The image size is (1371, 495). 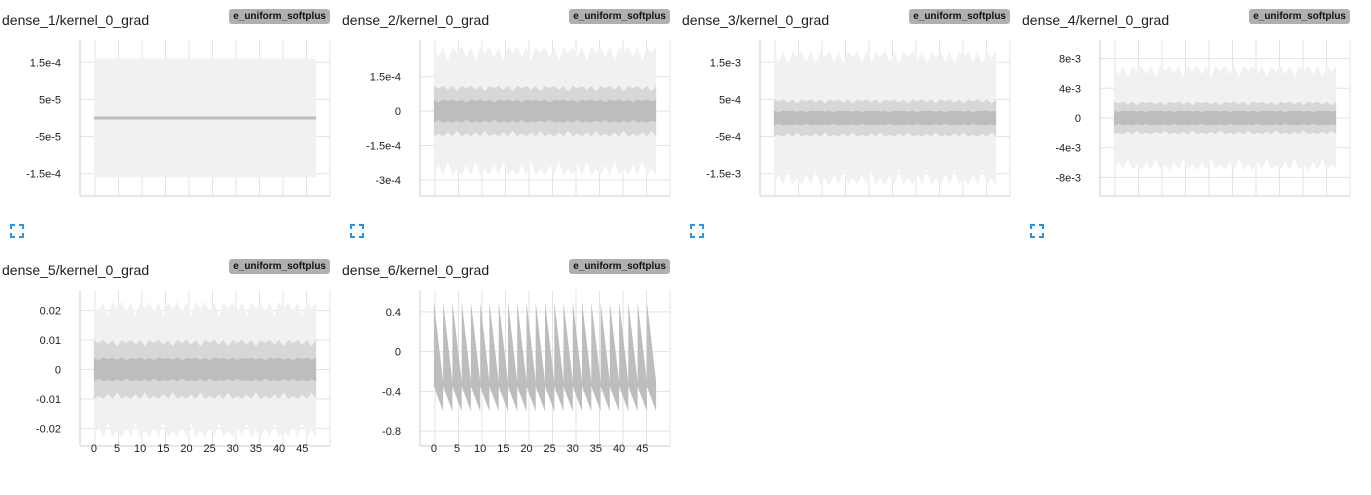 I want to click on y-tick-label: 5e-5, so click(x=50, y=100).